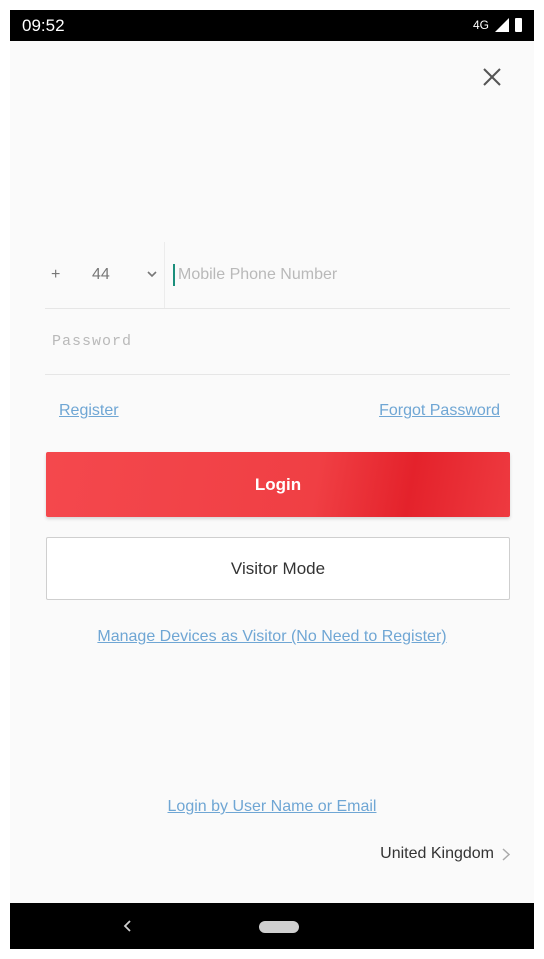 The height and width of the screenshot is (959, 544). I want to click on text-cursor, so click(174, 275).